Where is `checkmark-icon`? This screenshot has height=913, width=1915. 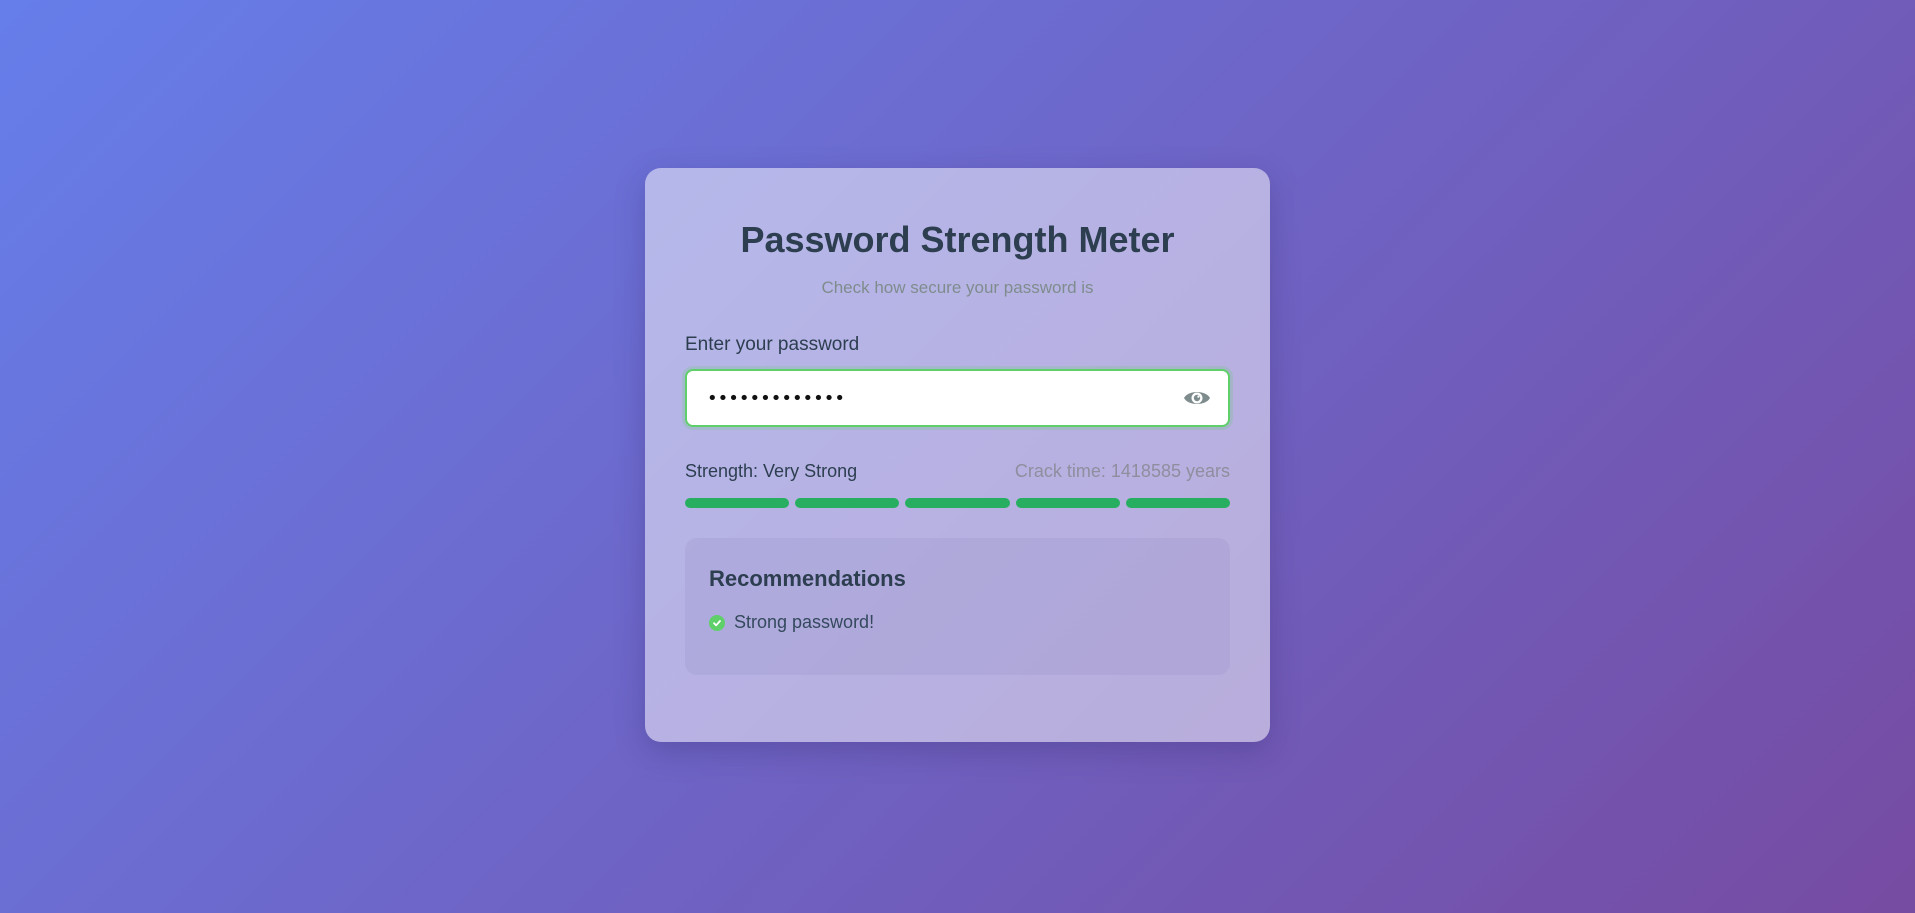
checkmark-icon is located at coordinates (717, 622).